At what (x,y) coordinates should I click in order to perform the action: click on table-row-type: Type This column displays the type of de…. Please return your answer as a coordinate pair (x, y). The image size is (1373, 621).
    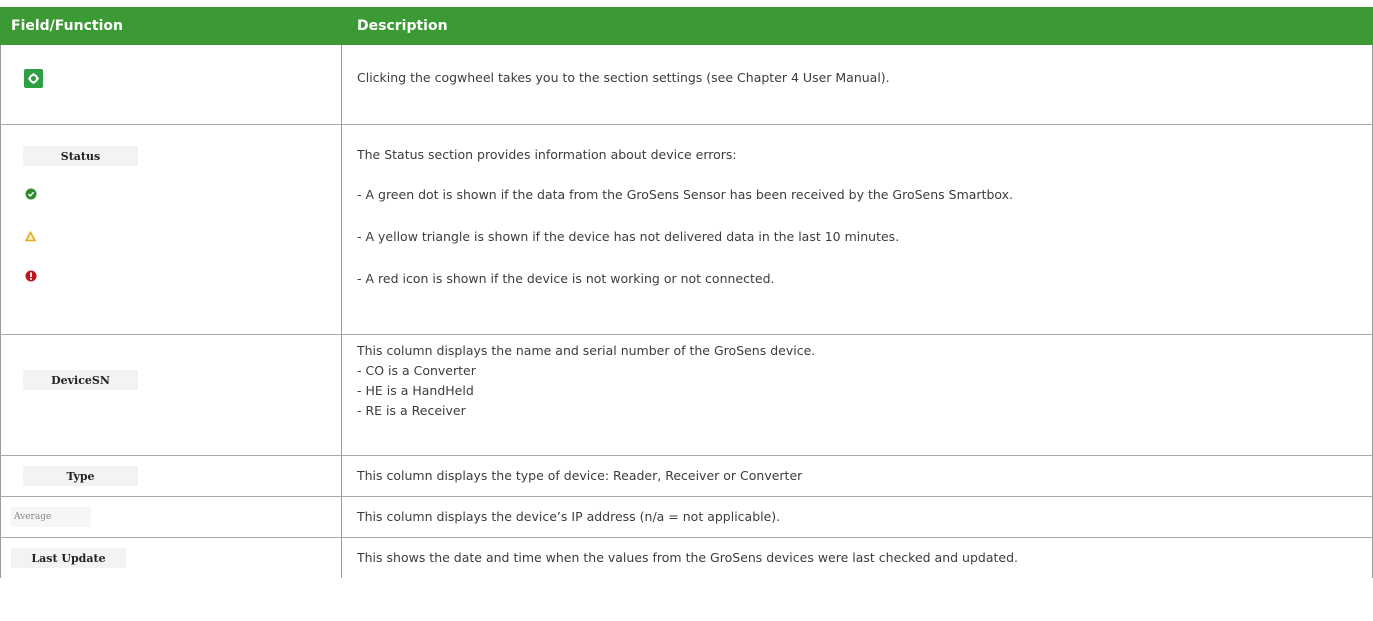
    Looking at the image, I should click on (686, 476).